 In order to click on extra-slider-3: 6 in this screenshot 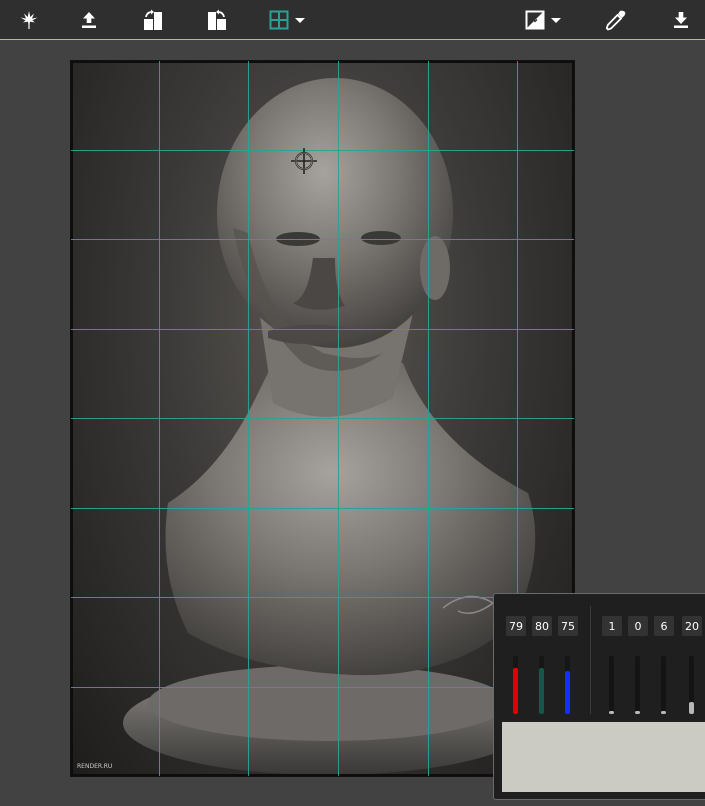, I will do `click(664, 665)`.